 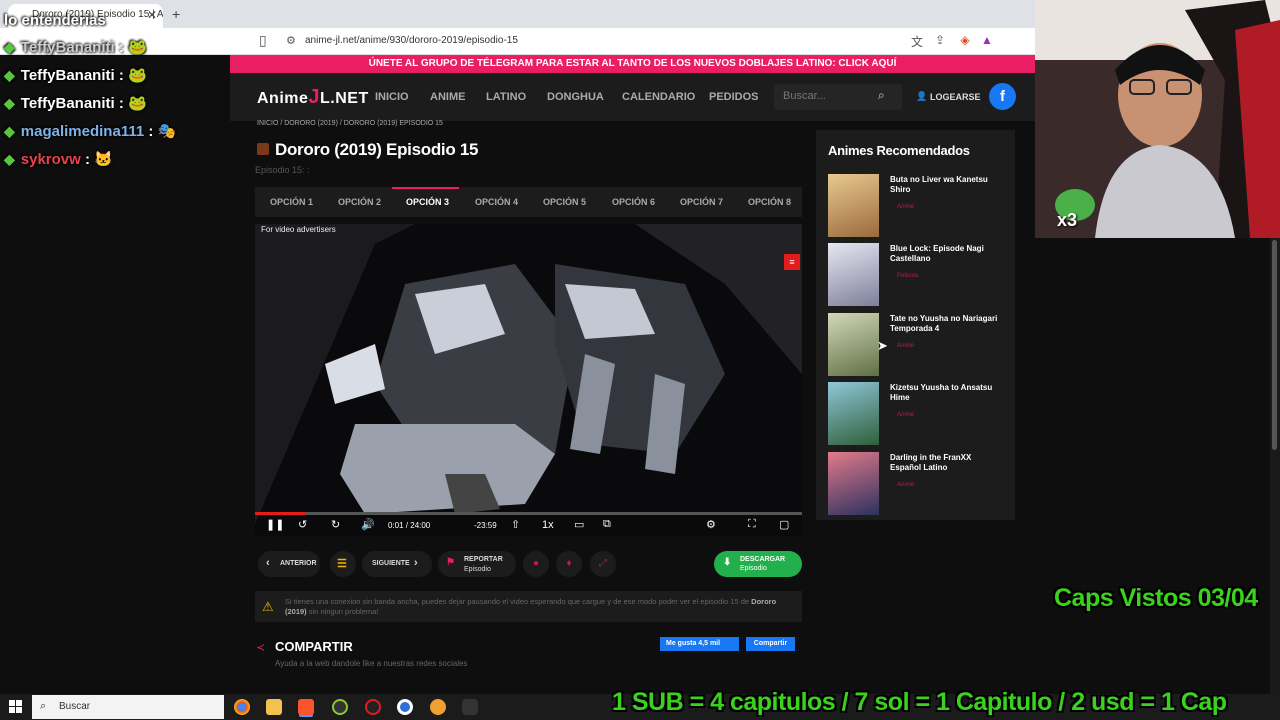 What do you see at coordinates (477, 564) in the screenshot?
I see `report-button: ⚑ REPORTAR Episodio` at bounding box center [477, 564].